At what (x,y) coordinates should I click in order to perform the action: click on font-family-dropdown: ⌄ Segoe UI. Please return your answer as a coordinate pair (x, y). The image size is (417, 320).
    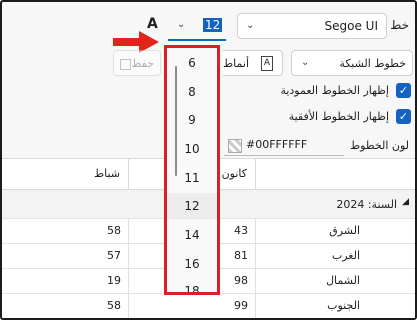
    Looking at the image, I should click on (312, 26).